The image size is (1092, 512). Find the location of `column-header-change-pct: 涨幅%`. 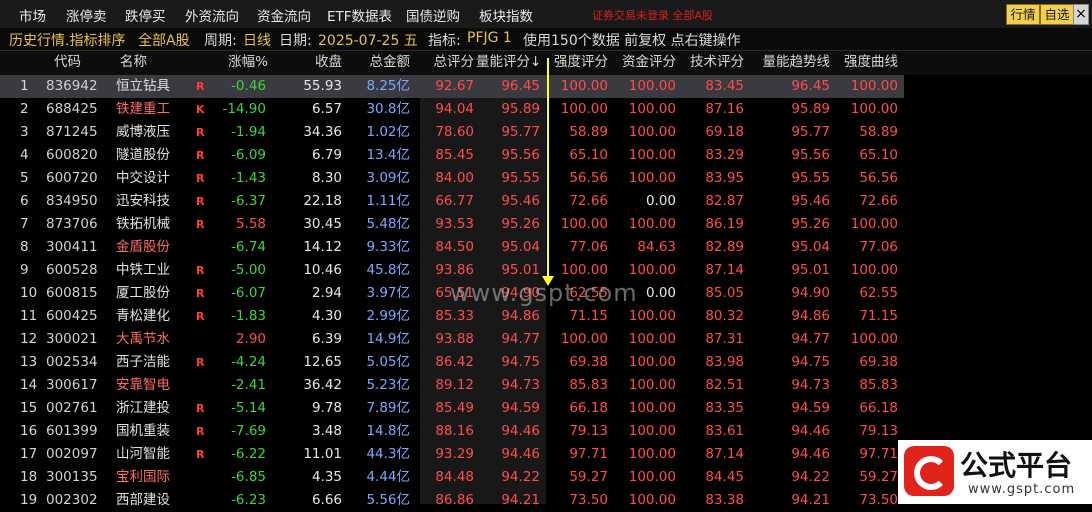

column-header-change-pct: 涨幅% is located at coordinates (239, 62).